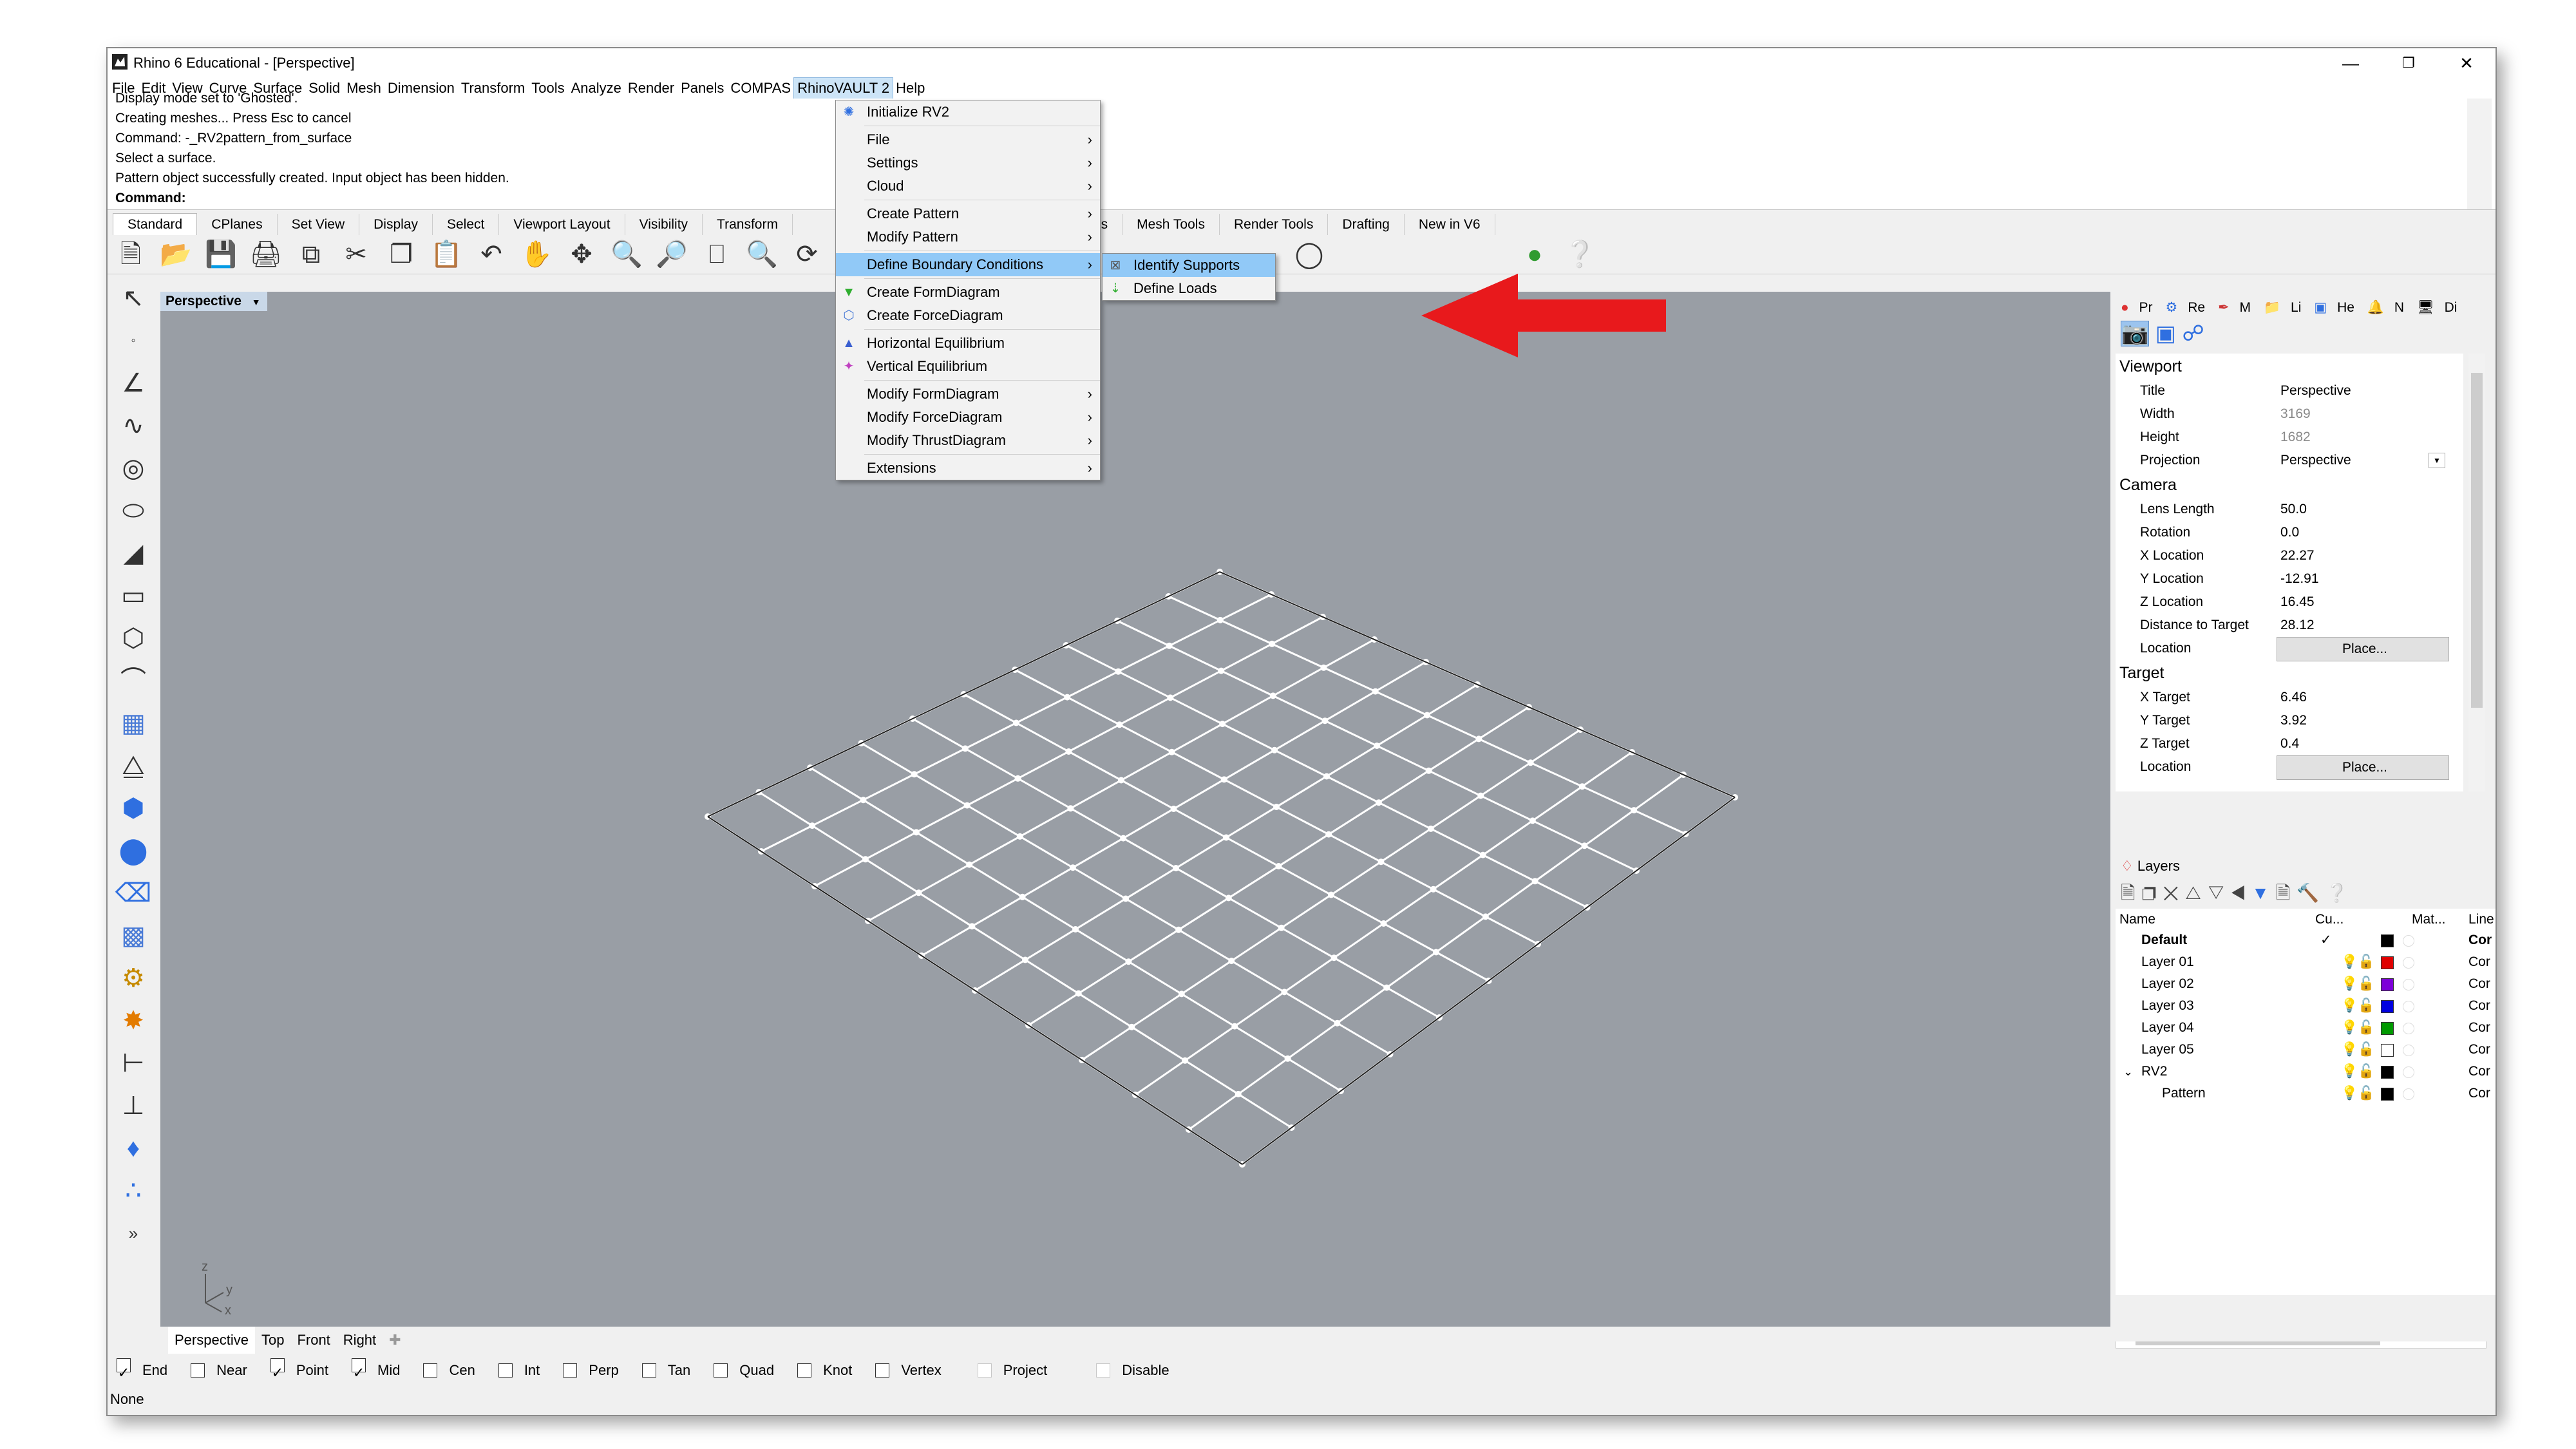  What do you see at coordinates (401, 255) in the screenshot?
I see `copy-icon: ❐` at bounding box center [401, 255].